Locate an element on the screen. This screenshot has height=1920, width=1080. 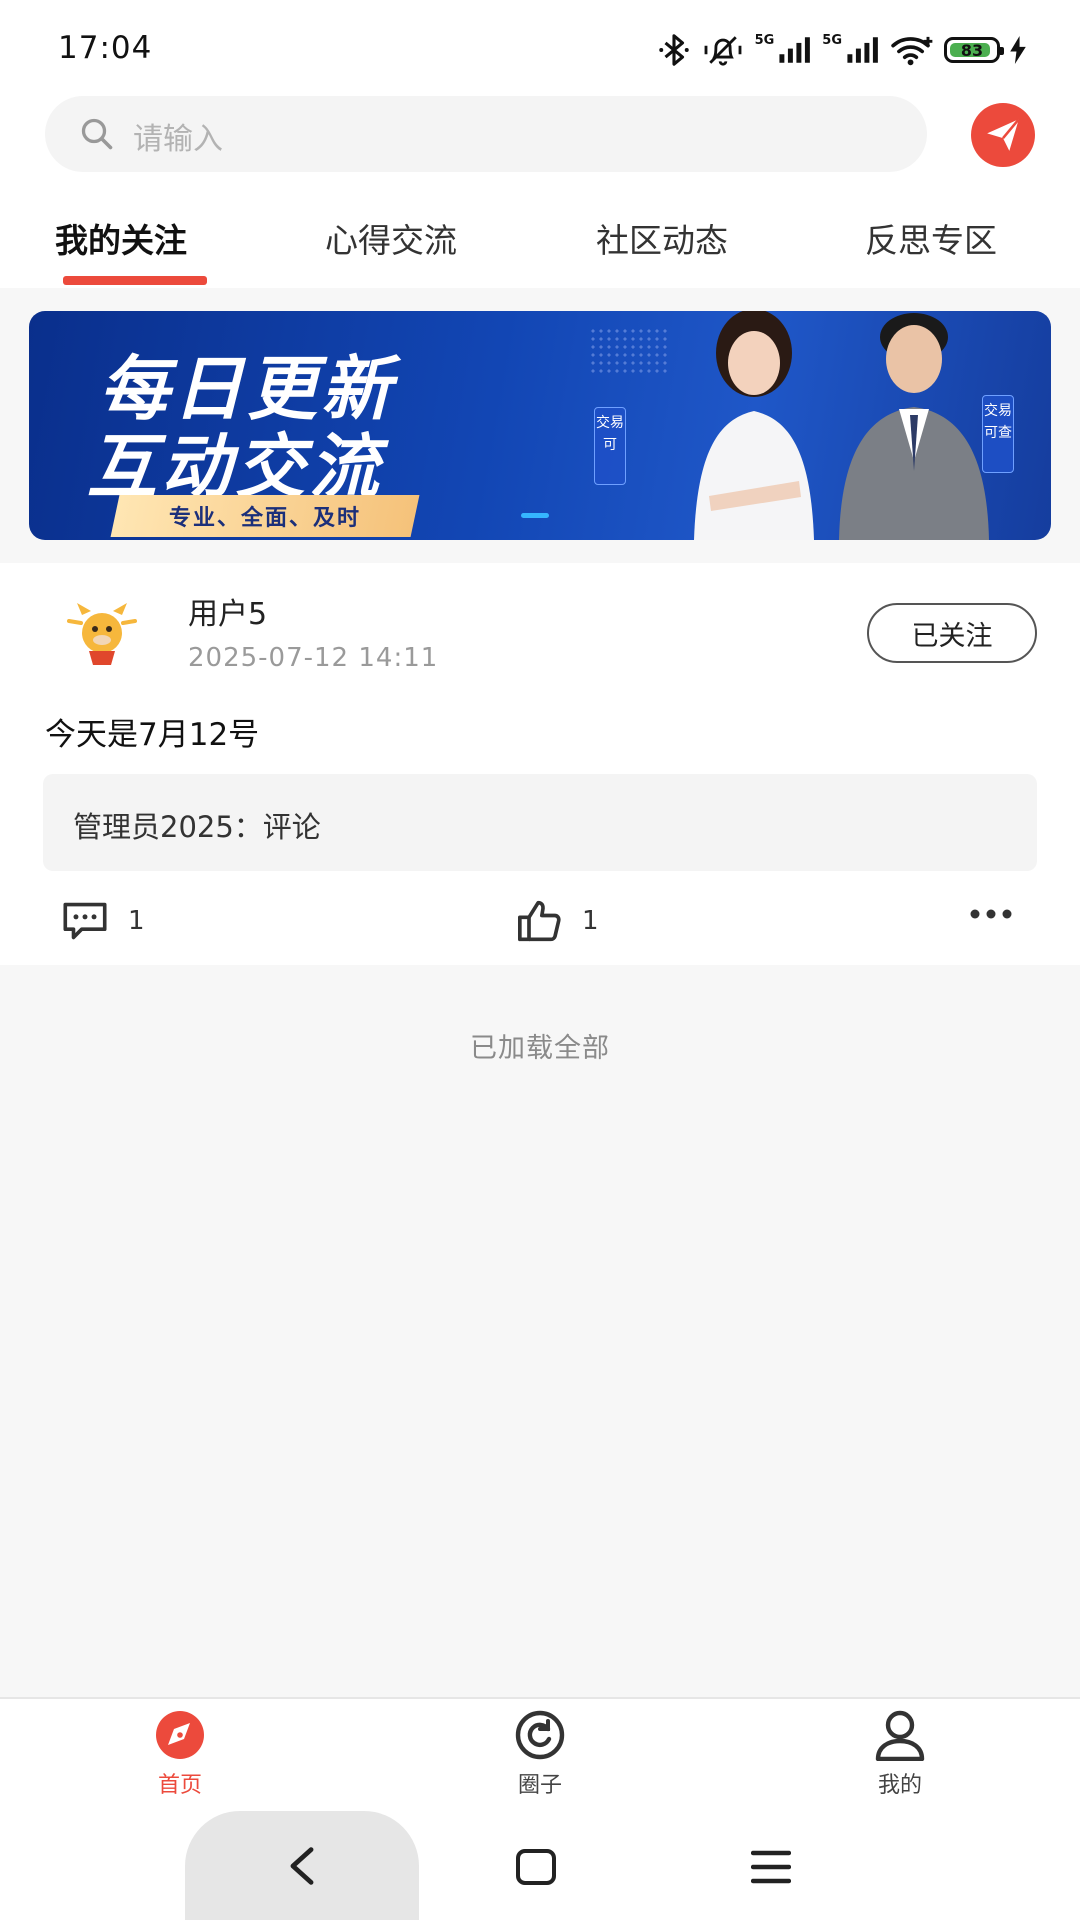
status-time: 17:04 is located at coordinates (105, 48).